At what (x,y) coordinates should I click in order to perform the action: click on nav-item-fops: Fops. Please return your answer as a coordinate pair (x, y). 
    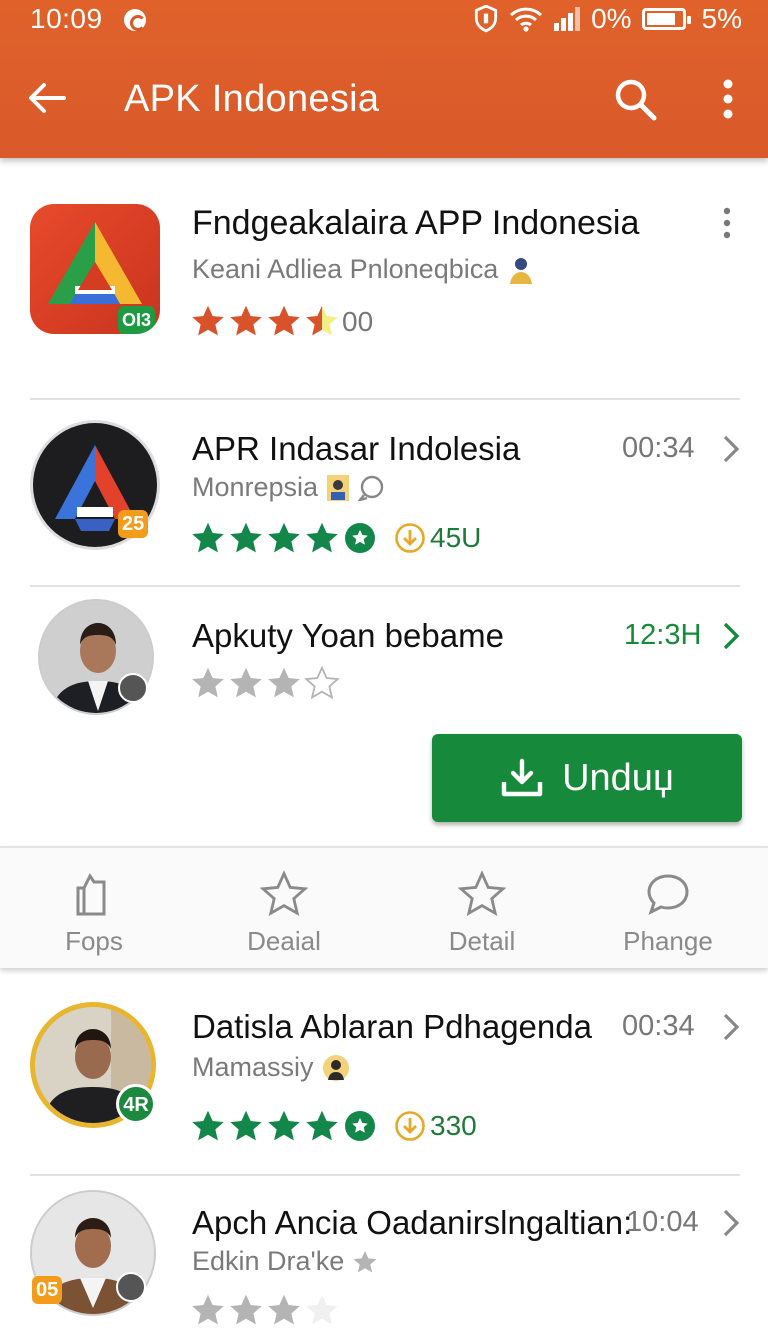
    Looking at the image, I should click on (94, 908).